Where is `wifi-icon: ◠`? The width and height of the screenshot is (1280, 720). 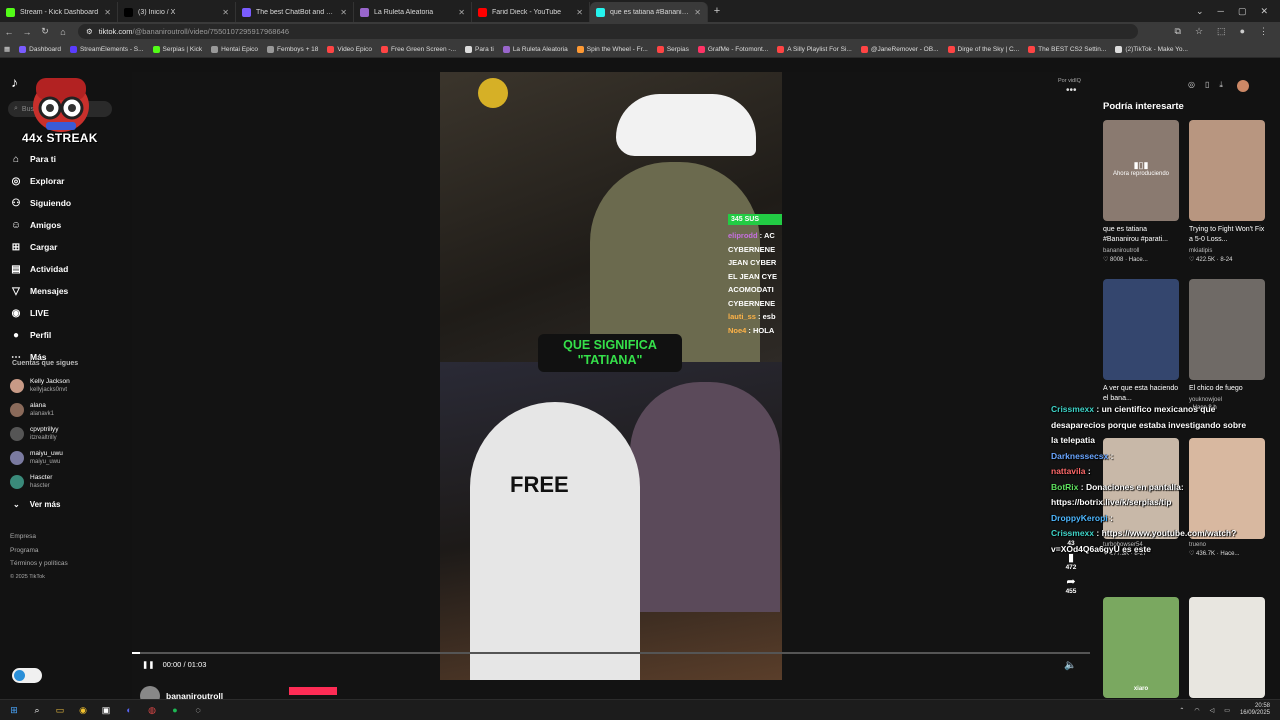
wifi-icon: ◠ is located at coordinates (1196, 710).